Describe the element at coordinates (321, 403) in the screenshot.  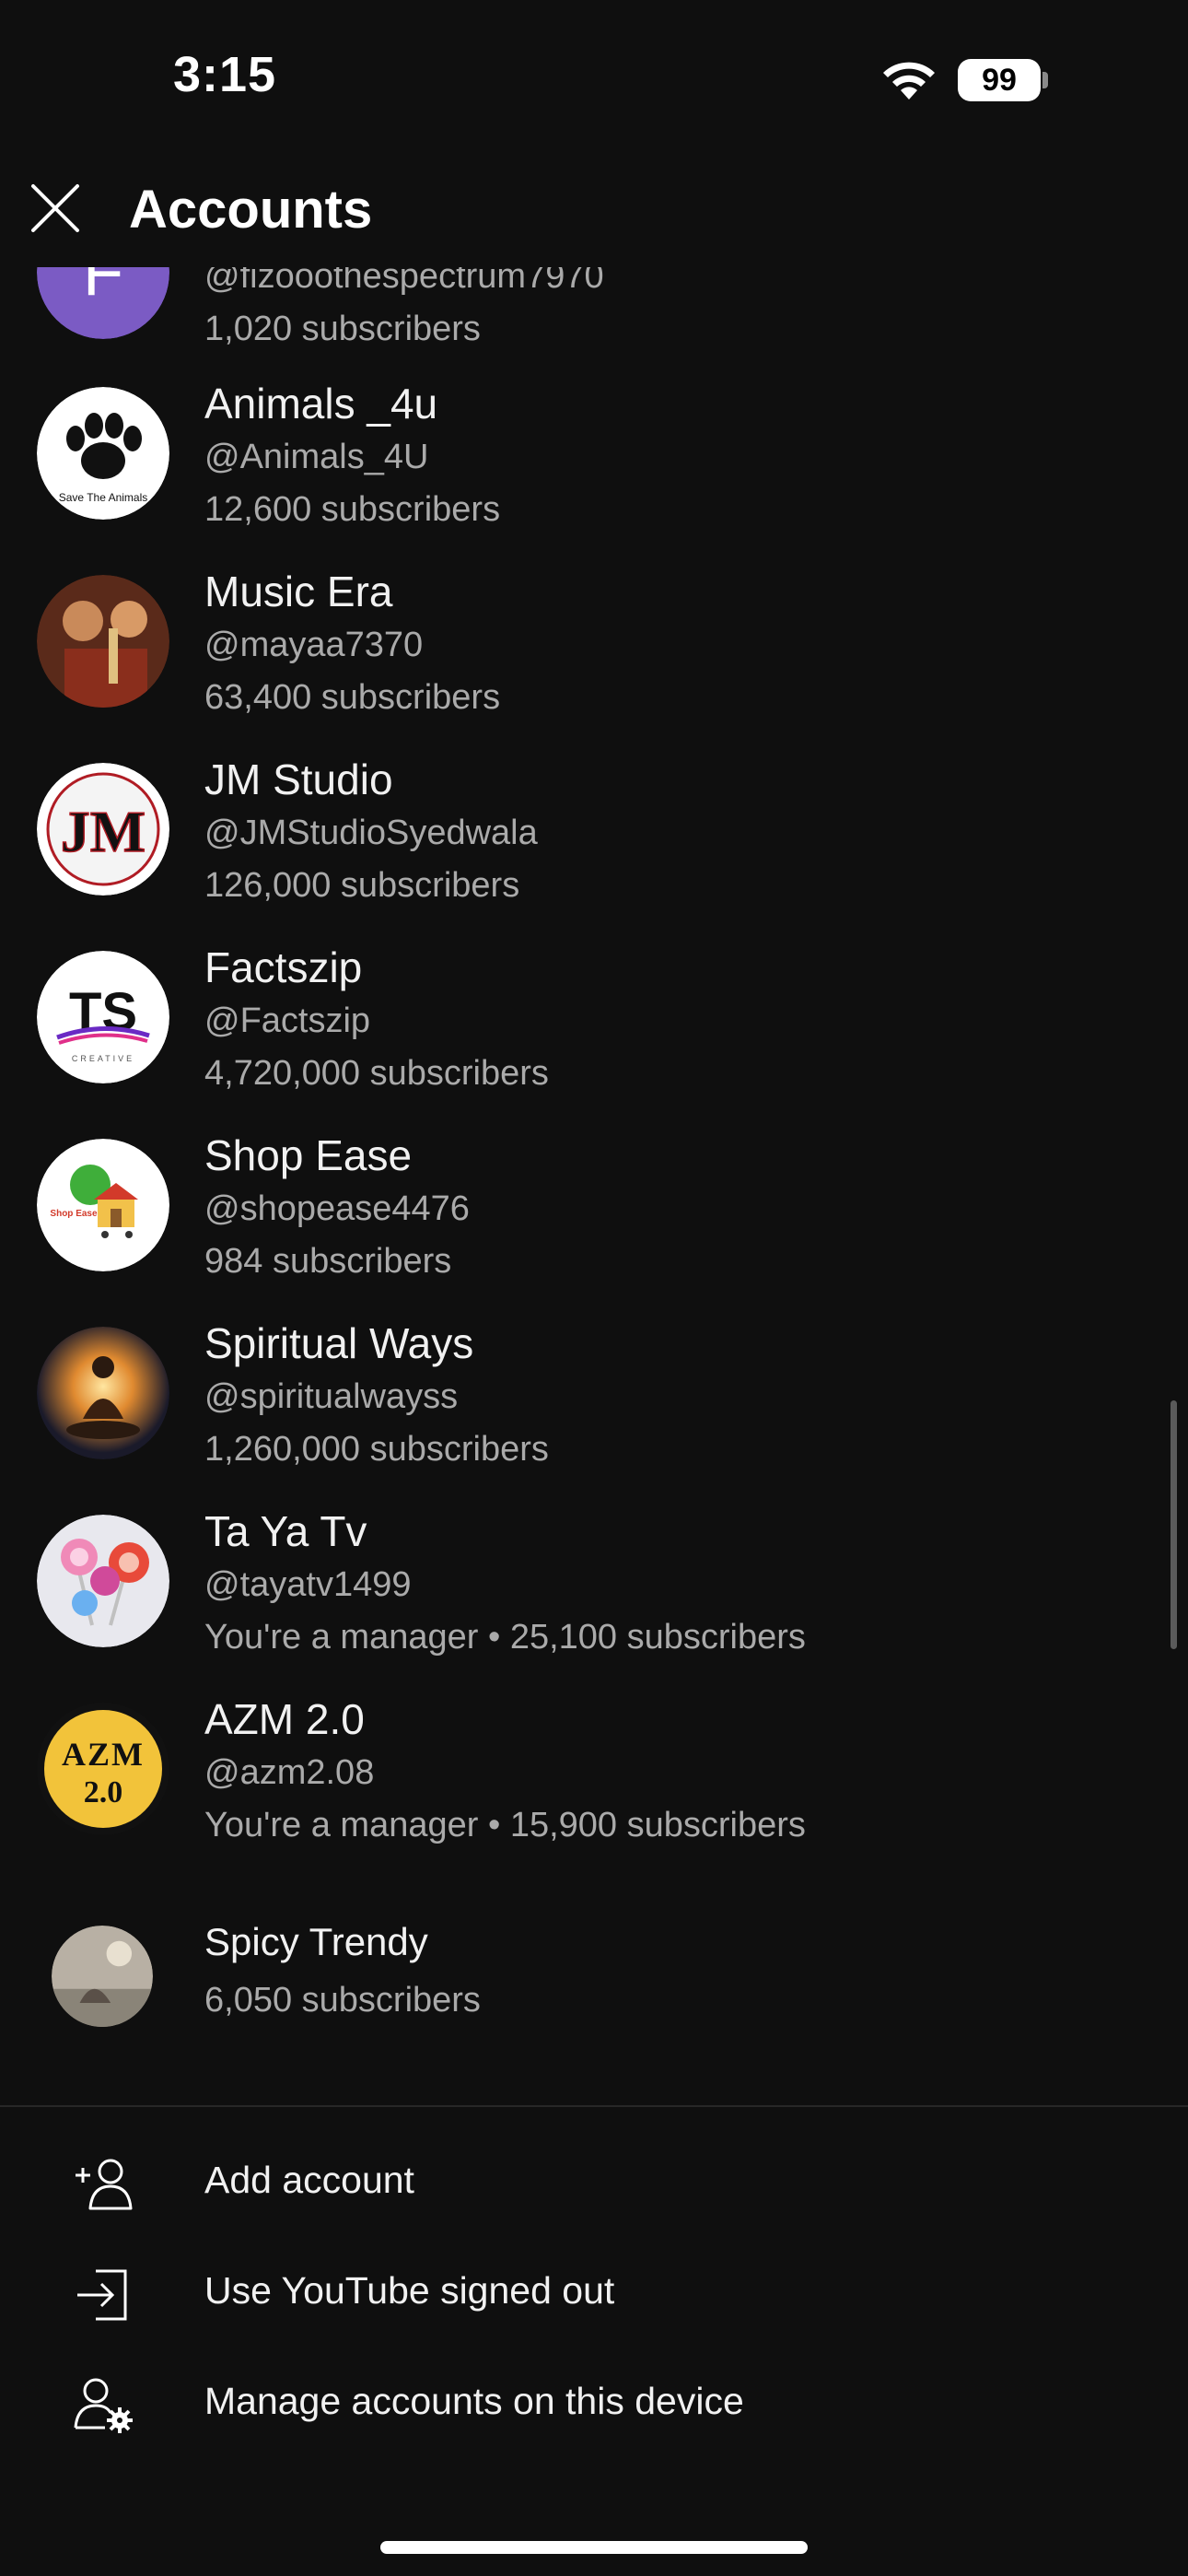
I see `account-name: Animals _4u` at that location.